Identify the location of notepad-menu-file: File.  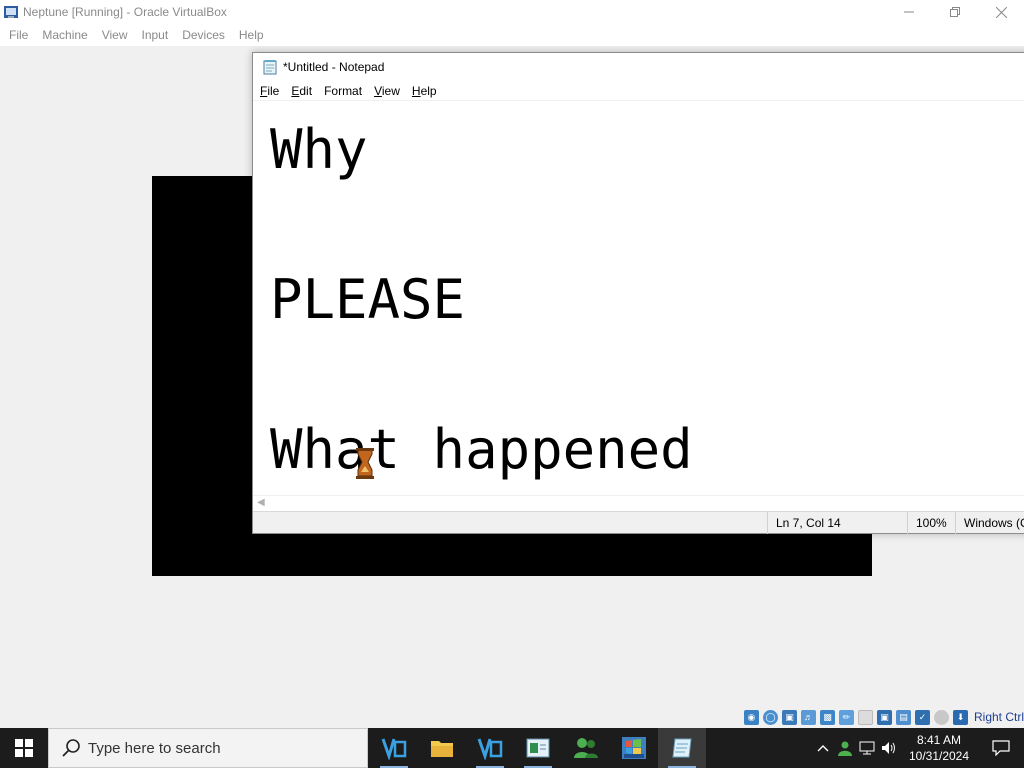
(269, 91).